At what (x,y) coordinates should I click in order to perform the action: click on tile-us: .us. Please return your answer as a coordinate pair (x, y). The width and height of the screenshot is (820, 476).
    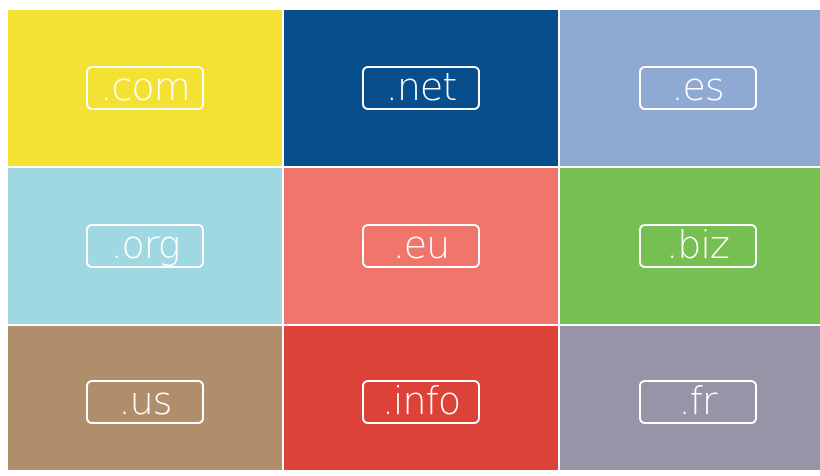
    Looking at the image, I should click on (145, 398).